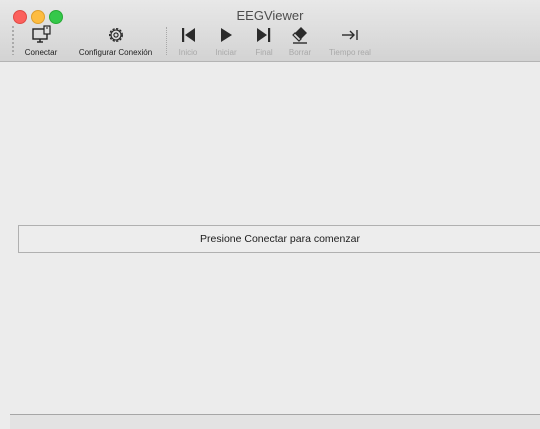  Describe the element at coordinates (350, 52) in the screenshot. I see `realtime-label: Tiempo real` at that location.